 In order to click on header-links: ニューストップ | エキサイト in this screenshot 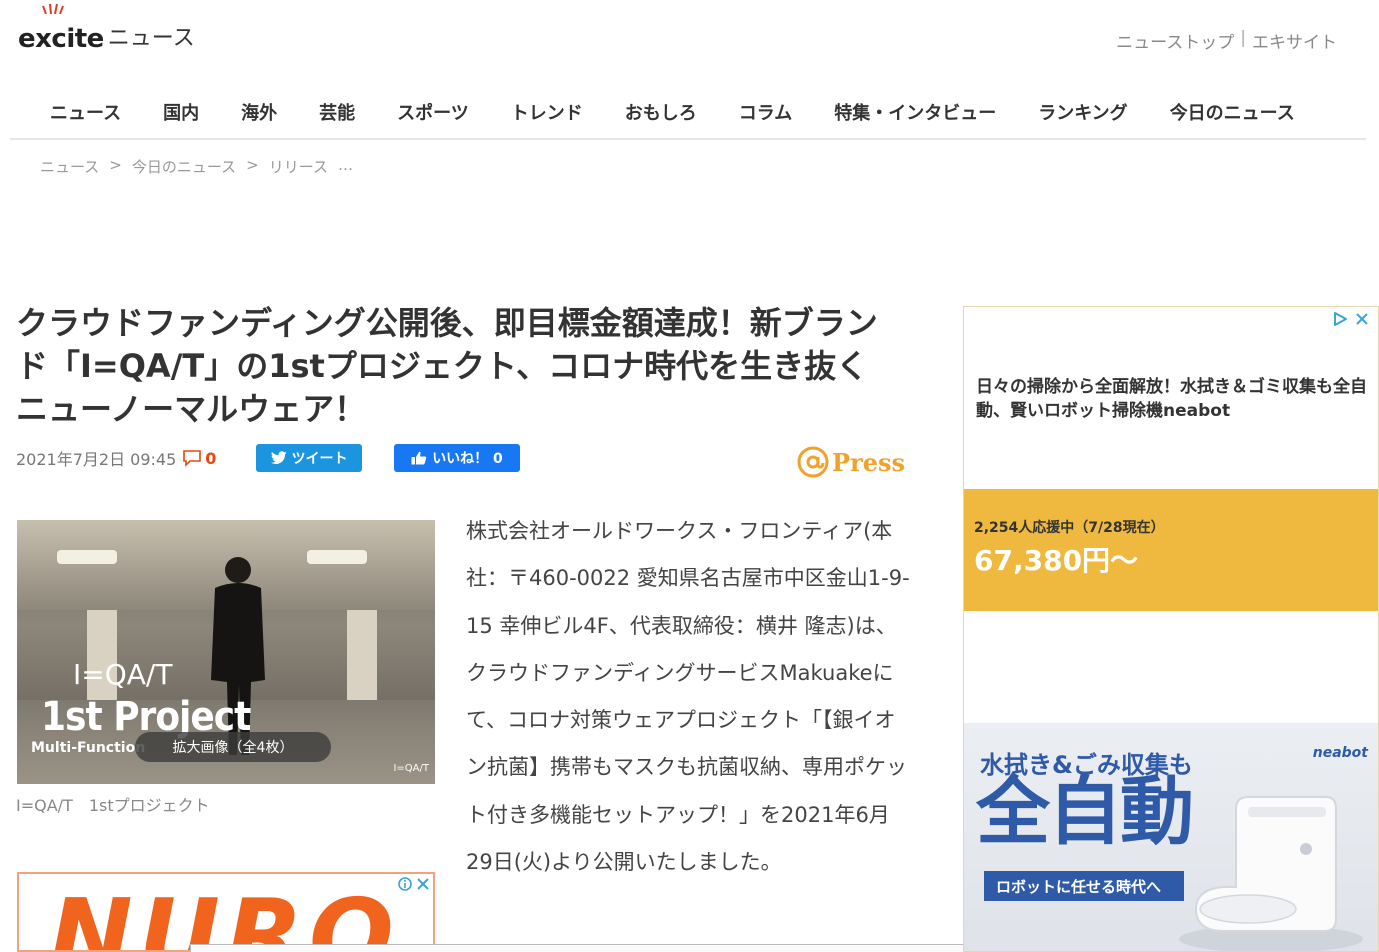, I will do `click(1226, 40)`.